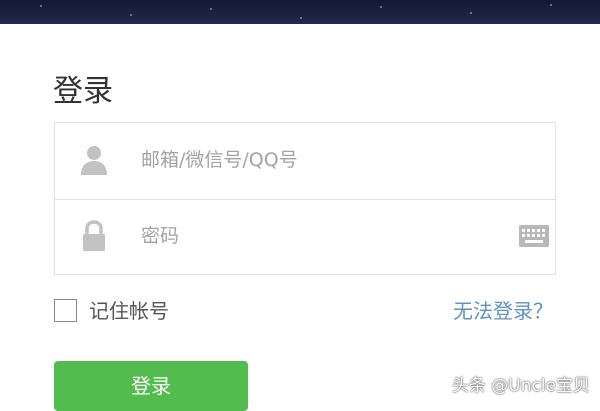  I want to click on header-banner, so click(300, 12).